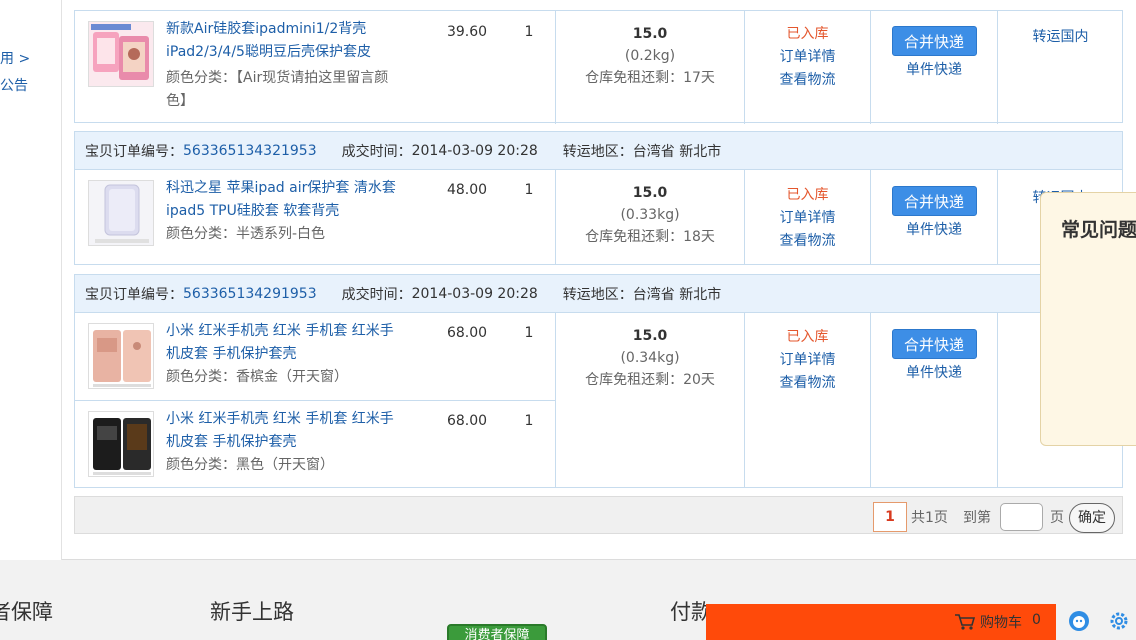 This screenshot has height=640, width=1136. I want to click on product-sku: 颜色分类：香槟金（开天窗）, so click(257, 377).